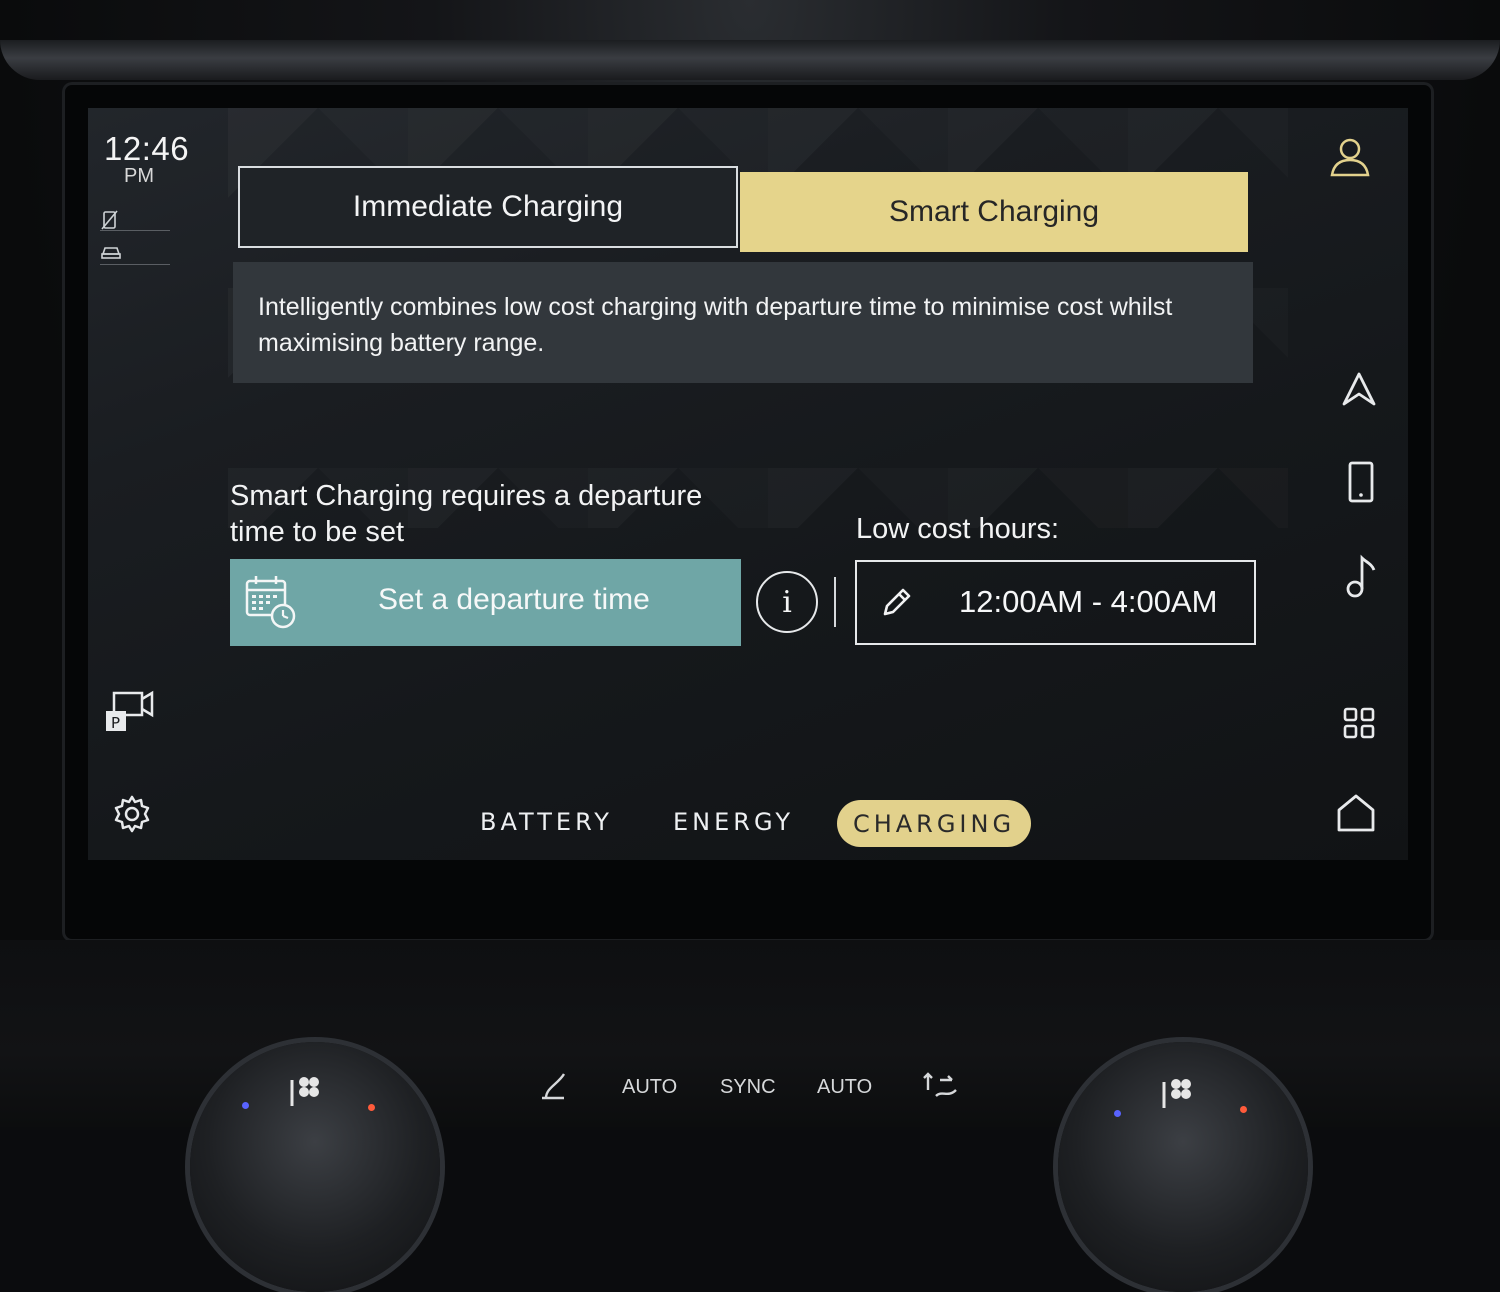  Describe the element at coordinates (942, 1088) in the screenshot. I see `air-distribution-icon` at that location.